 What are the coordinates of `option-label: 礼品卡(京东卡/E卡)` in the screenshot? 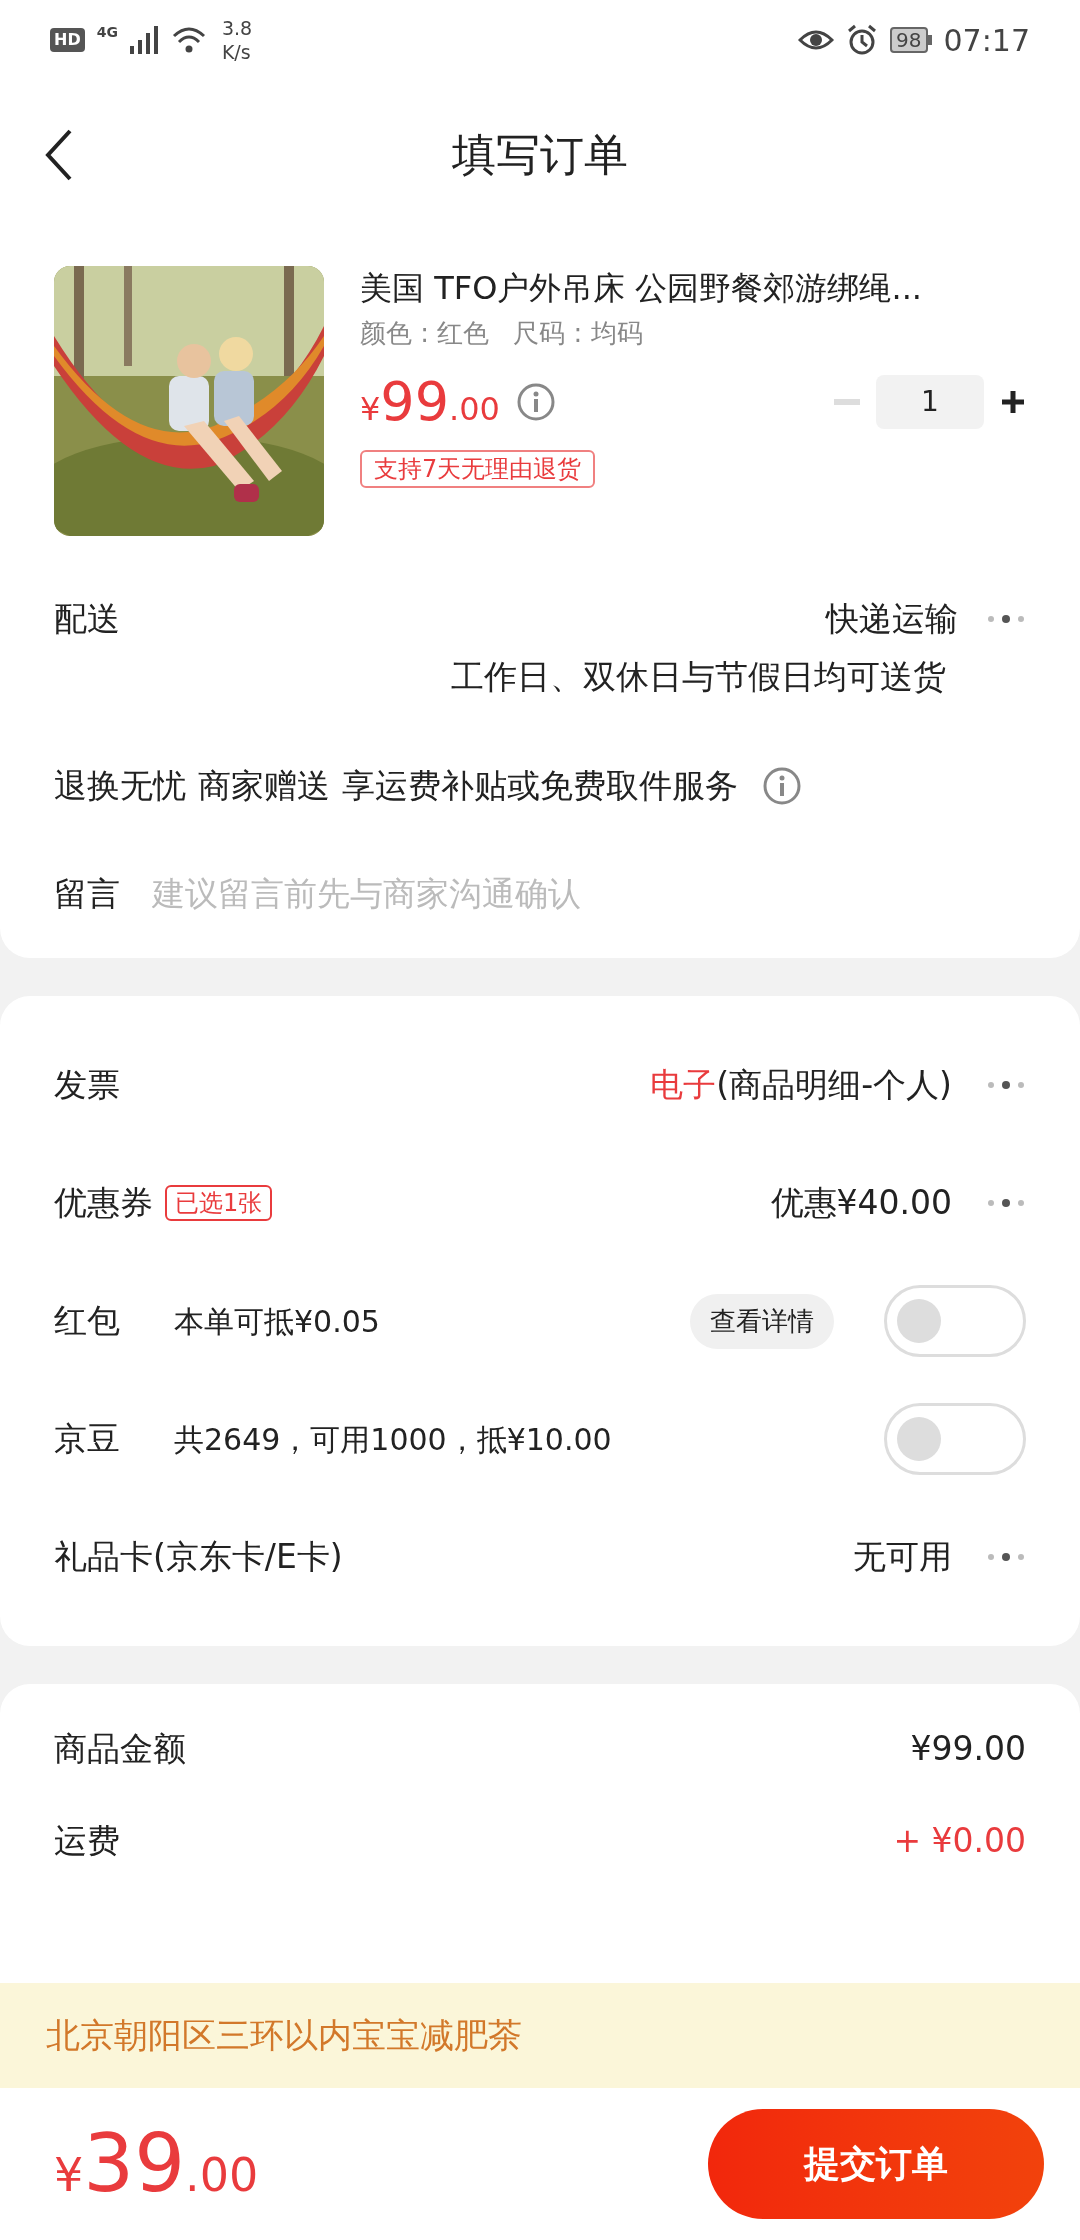 It's located at (198, 1557).